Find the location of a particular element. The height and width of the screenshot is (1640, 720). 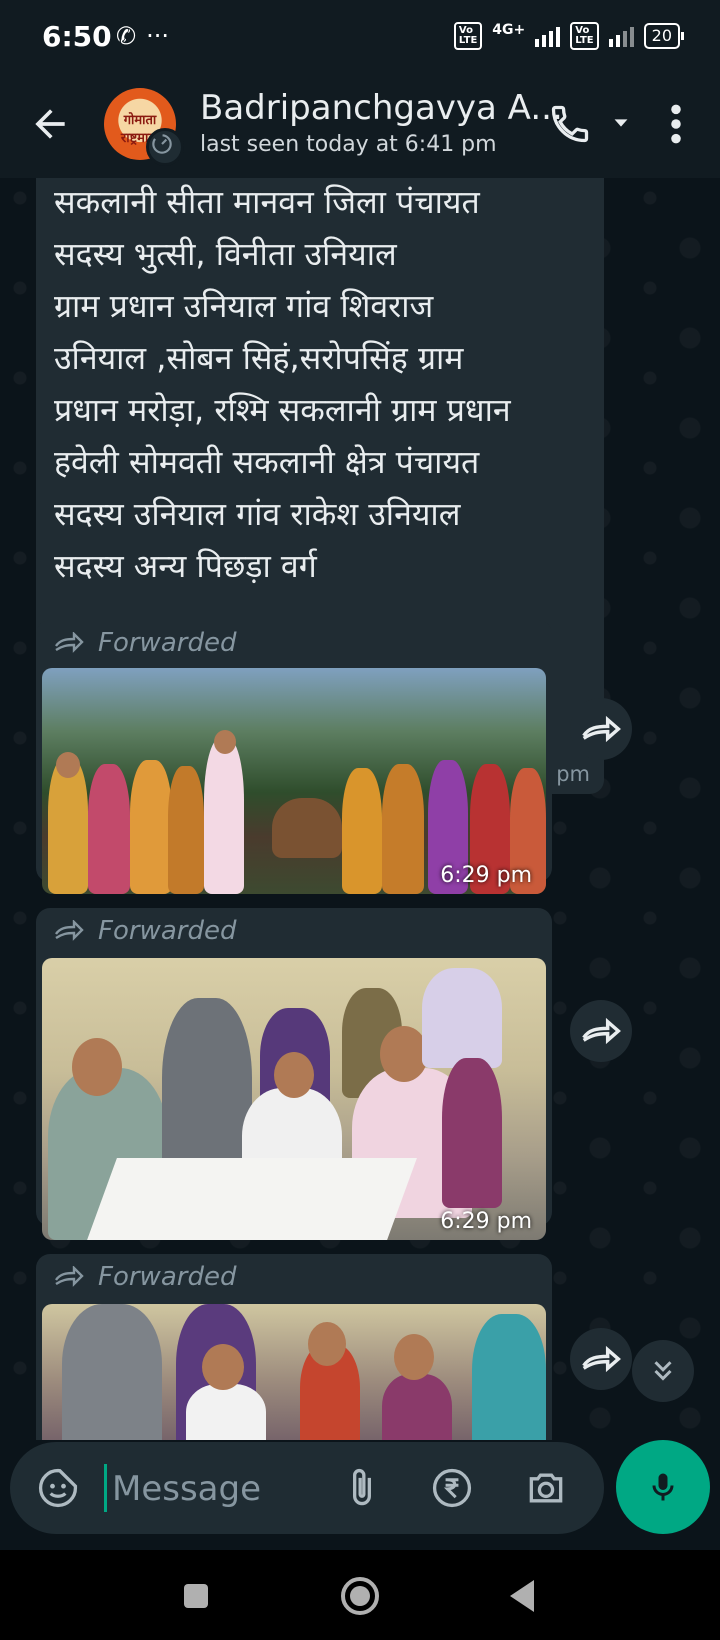

network-type: 4G+ is located at coordinates (509, 30).